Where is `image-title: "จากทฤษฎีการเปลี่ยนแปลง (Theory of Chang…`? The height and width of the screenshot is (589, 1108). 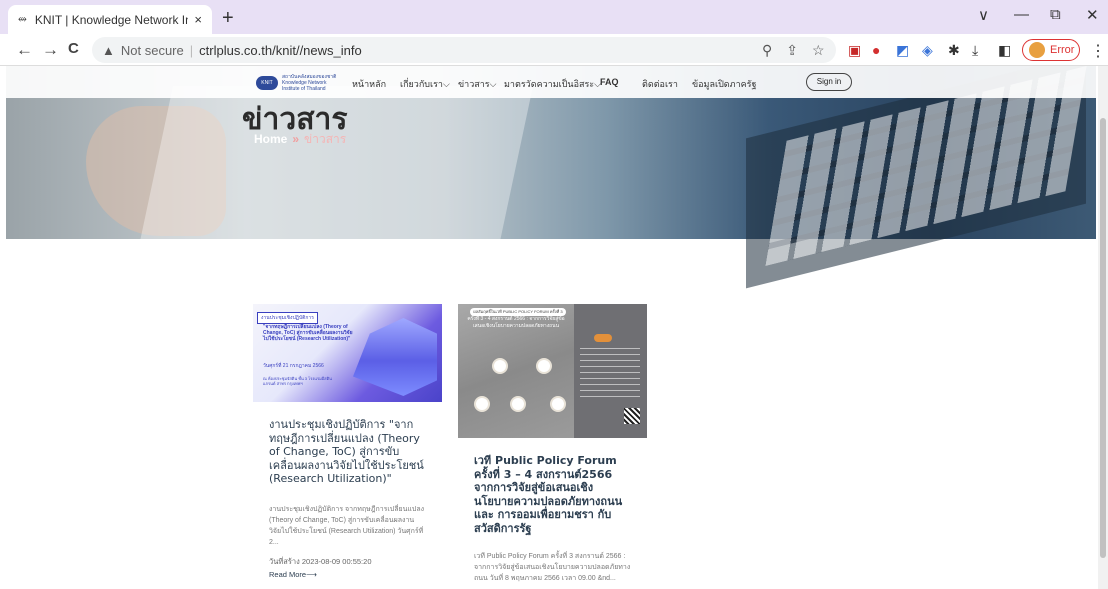 image-title: "จากทฤษฎีการเปลี่ยนแปลง (Theory of Chang… is located at coordinates (308, 333).